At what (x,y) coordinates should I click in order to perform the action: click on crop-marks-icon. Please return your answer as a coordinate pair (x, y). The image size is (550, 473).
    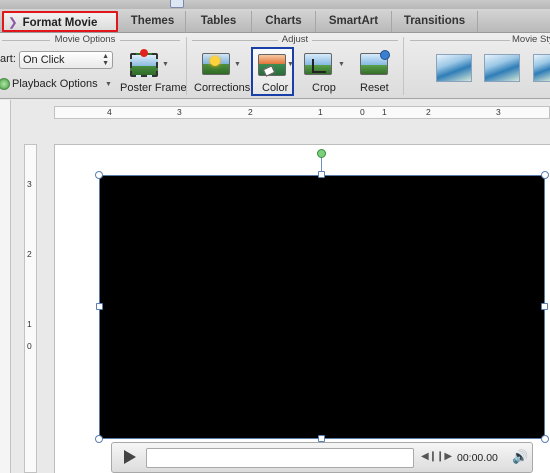
    Looking at the image, I should click on (319, 66).